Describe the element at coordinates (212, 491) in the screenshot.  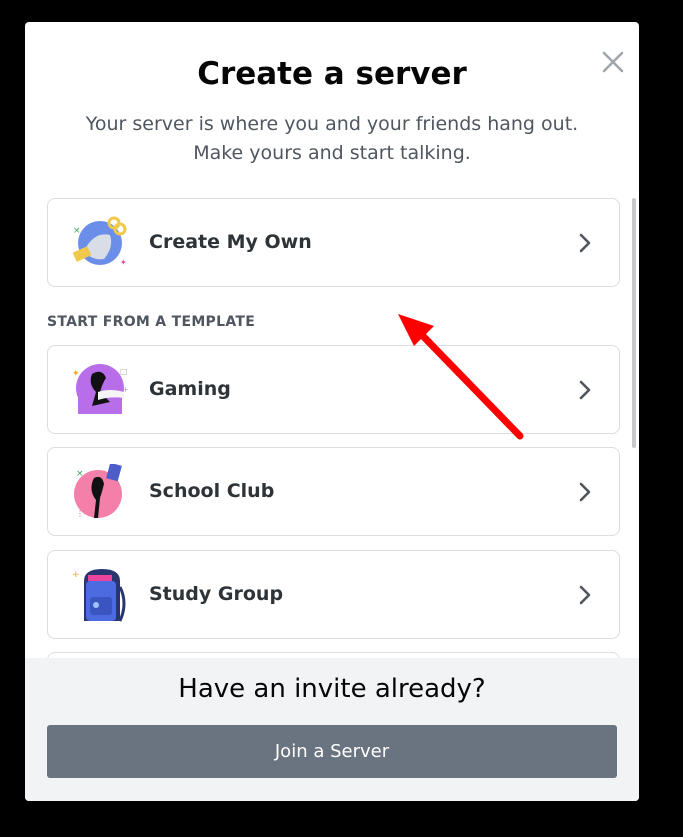
I see `template-school-club-label: School Club` at that location.